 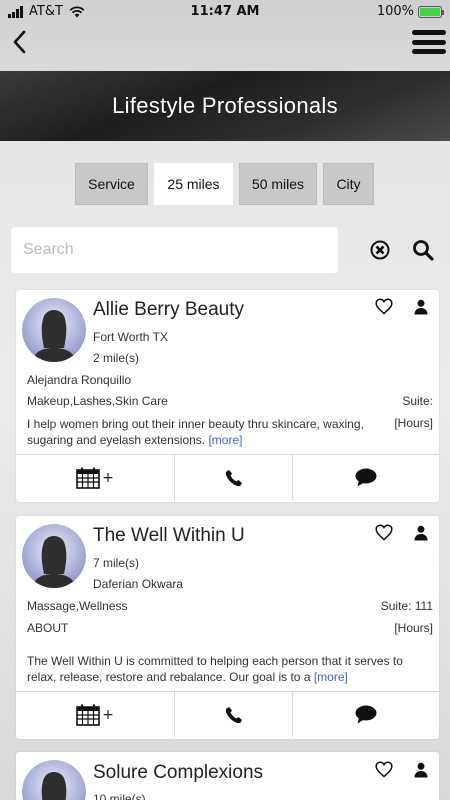 What do you see at coordinates (348, 184) in the screenshot?
I see `filter-city-button: City` at bounding box center [348, 184].